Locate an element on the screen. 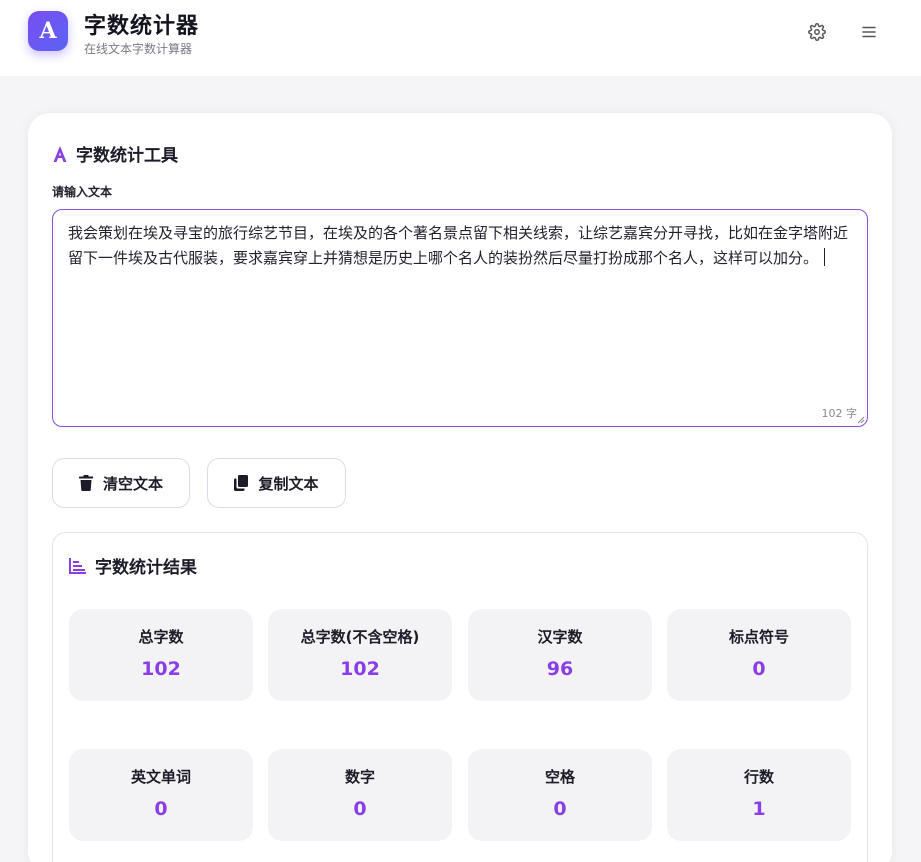 The width and height of the screenshot is (921, 862). gear-icon is located at coordinates (817, 32).